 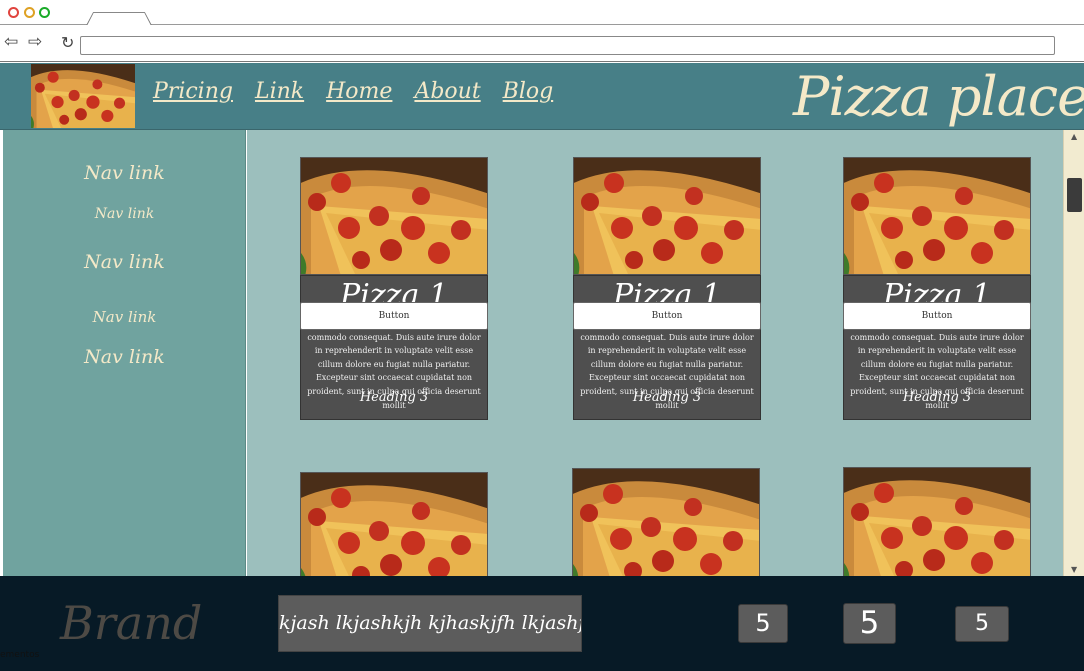 What do you see at coordinates (35, 42) in the screenshot?
I see `forward-arrow-icon: ⇨` at bounding box center [35, 42].